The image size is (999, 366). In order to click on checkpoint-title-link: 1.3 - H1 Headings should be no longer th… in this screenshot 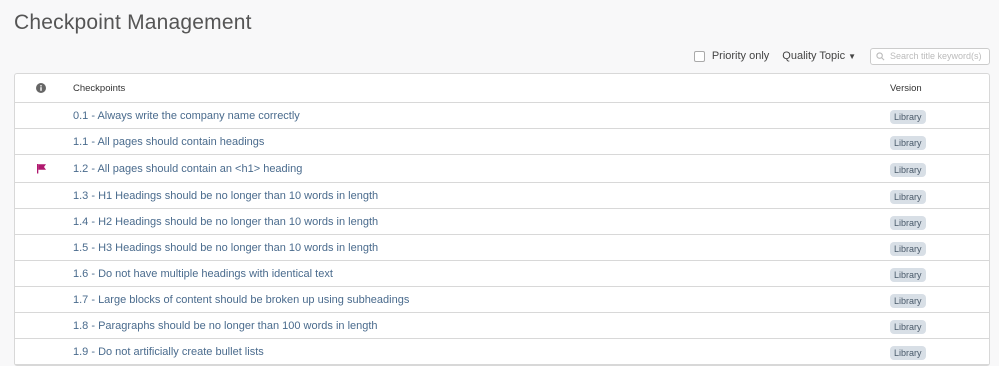, I will do `click(225, 196)`.